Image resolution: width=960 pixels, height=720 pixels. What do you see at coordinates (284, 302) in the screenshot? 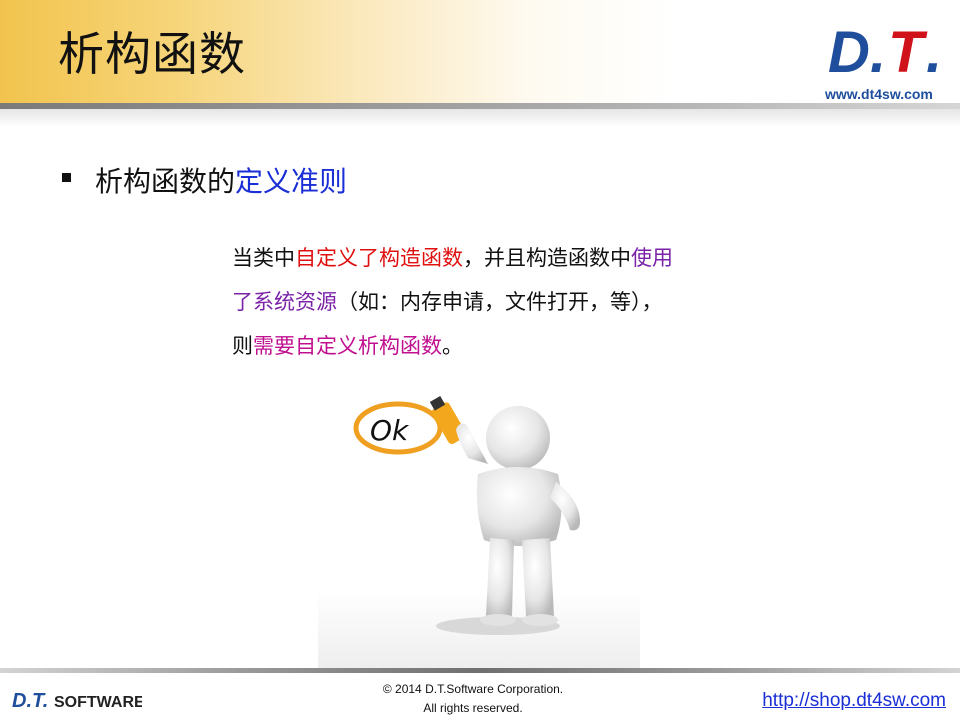
I see `para-seg-4: 了系统资源` at bounding box center [284, 302].